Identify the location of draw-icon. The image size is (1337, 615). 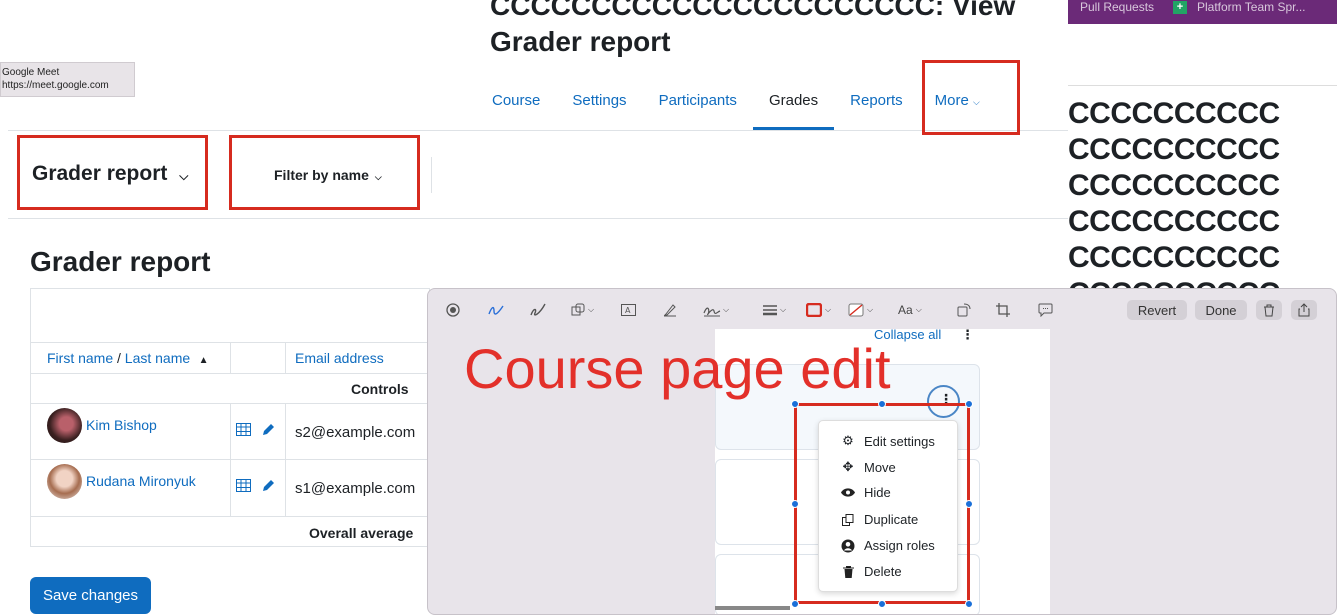
(538, 310).